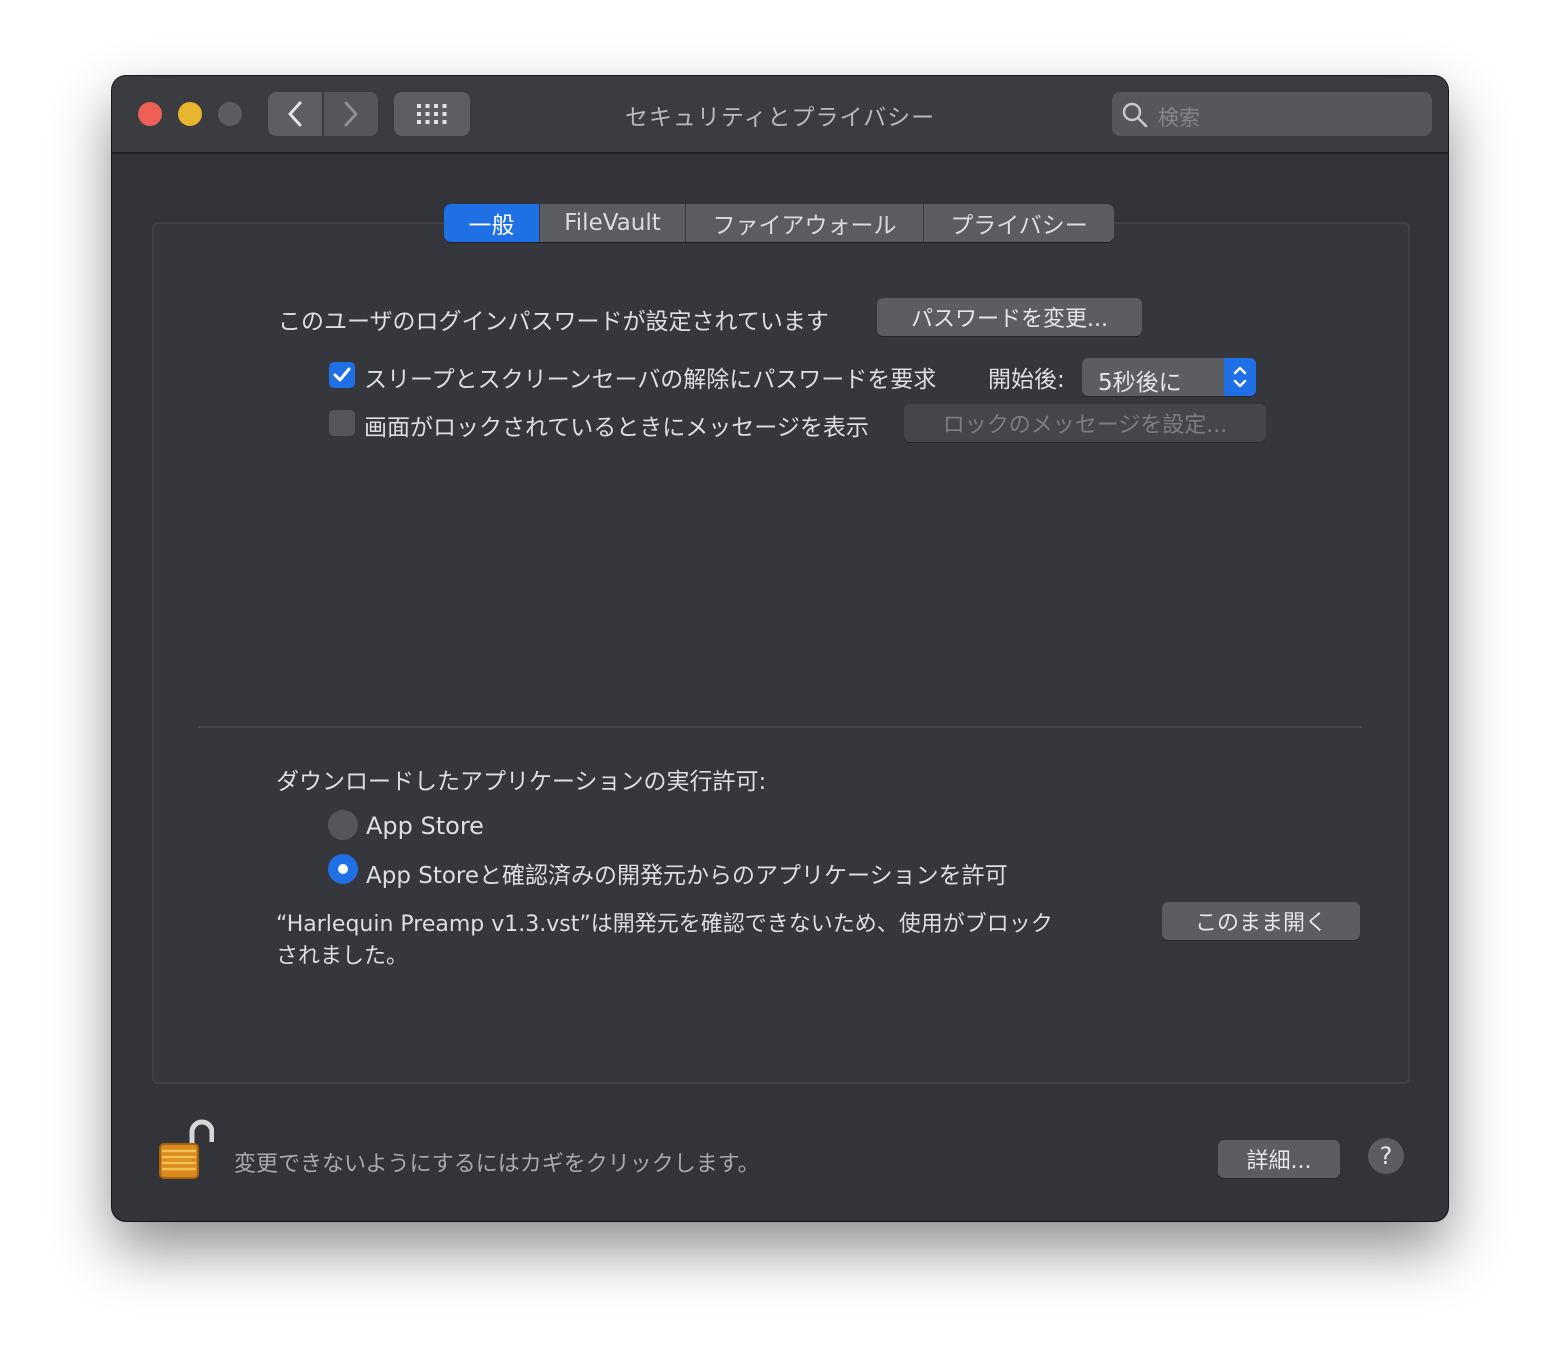  I want to click on show-lock-message-label: 画面がロックされているときにメッセージを表示, so click(616, 428).